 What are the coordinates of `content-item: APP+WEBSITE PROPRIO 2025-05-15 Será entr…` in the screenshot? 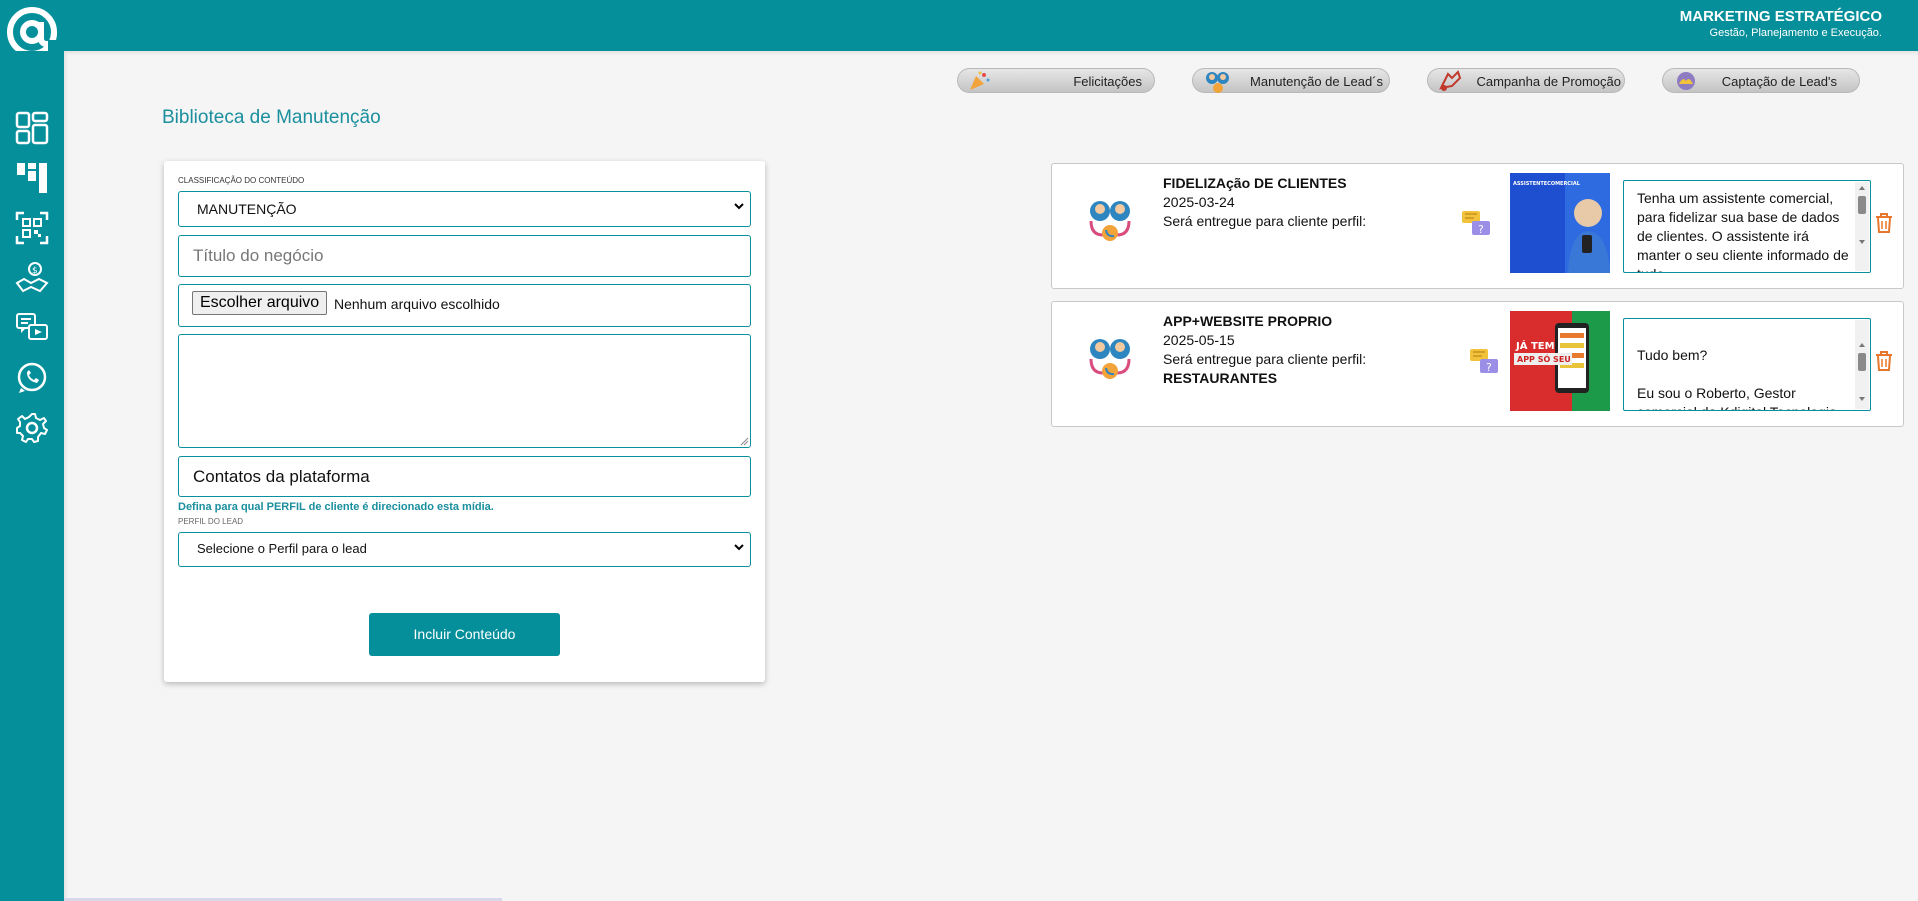 It's located at (1477, 364).